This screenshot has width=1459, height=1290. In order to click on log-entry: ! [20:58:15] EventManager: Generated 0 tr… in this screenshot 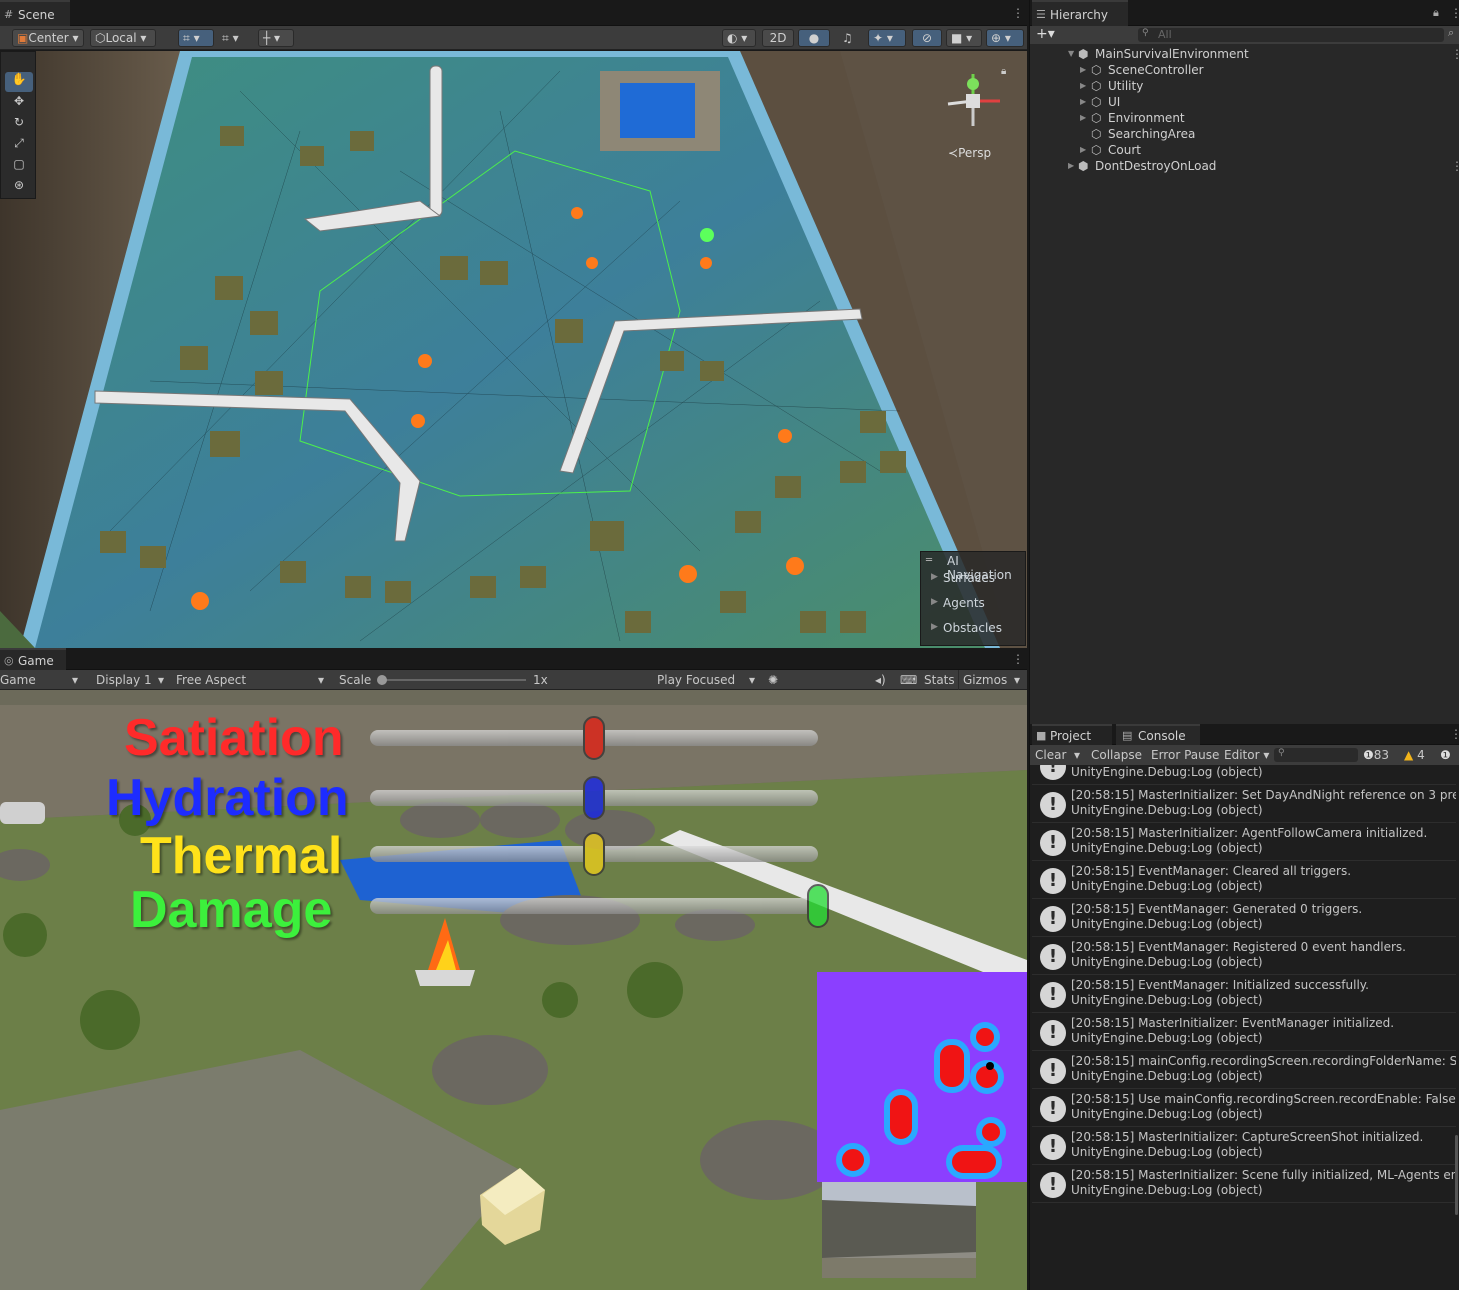, I will do `click(1244, 918)`.